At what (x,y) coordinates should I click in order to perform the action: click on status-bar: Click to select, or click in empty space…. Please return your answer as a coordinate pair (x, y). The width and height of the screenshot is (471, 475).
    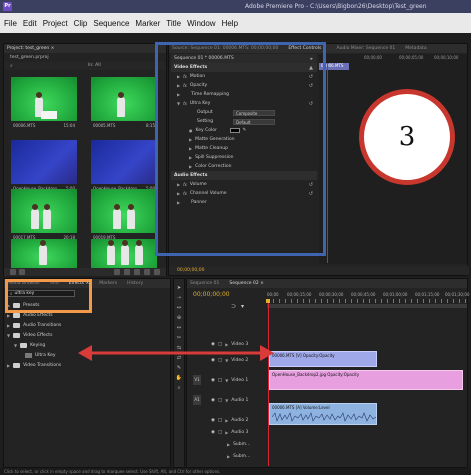
    Looking at the image, I should click on (235, 471).